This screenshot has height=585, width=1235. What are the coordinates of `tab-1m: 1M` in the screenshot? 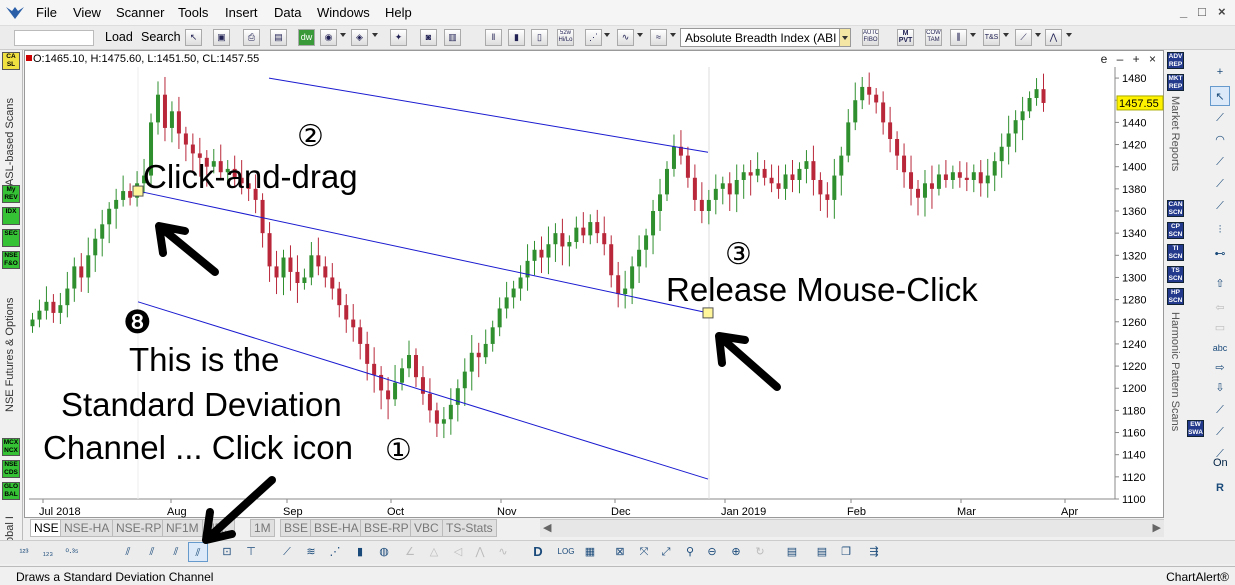 It's located at (262, 528).